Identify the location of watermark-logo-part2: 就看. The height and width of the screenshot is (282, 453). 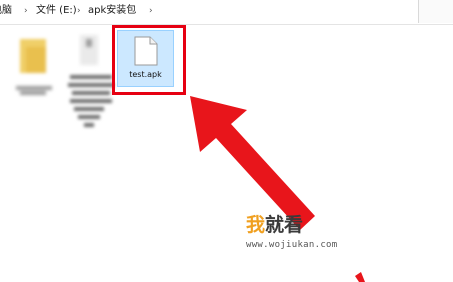
(284, 225).